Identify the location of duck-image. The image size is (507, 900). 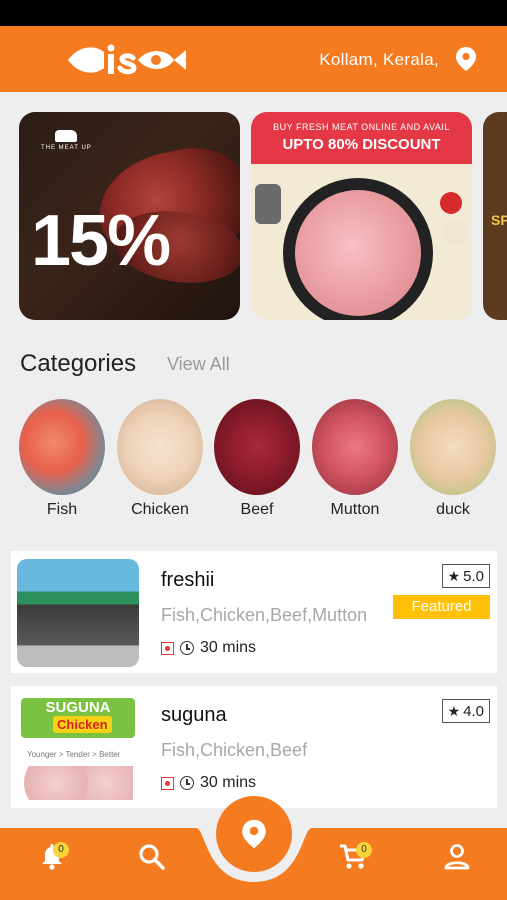
(453, 447).